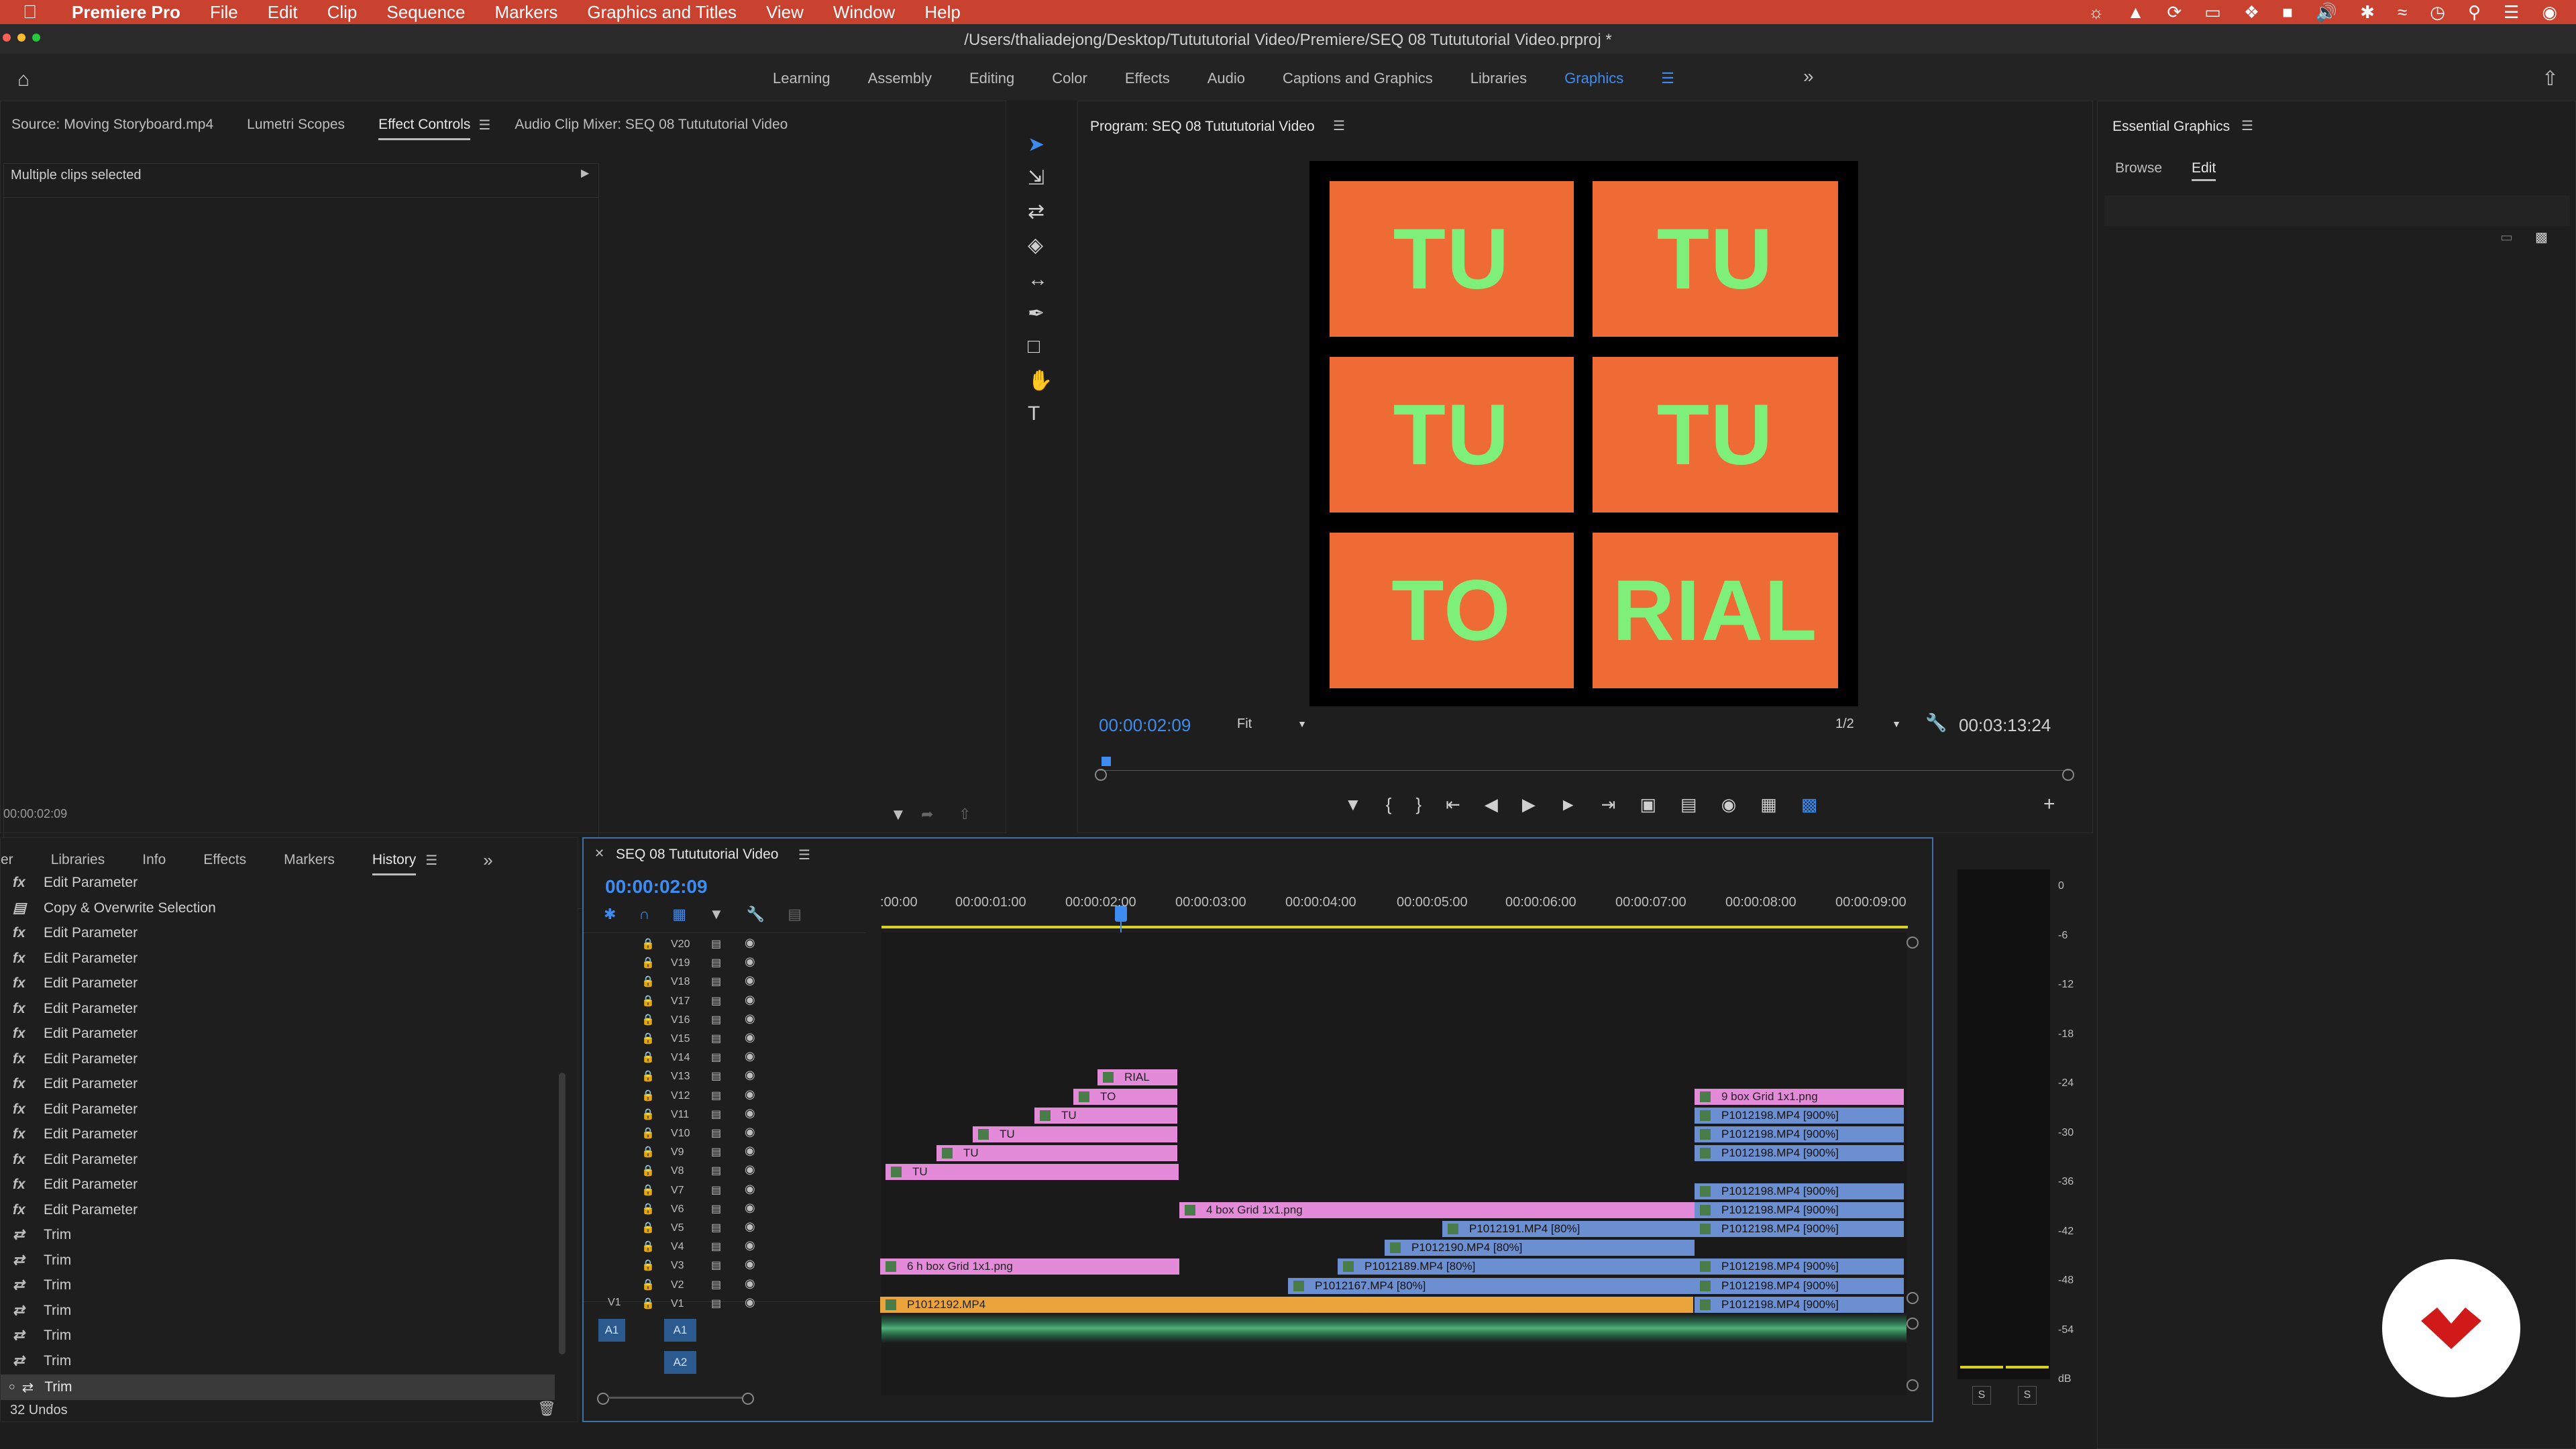 The width and height of the screenshot is (2576, 1449). Describe the element at coordinates (2550, 79) in the screenshot. I see `share-icon: ⇧` at that location.